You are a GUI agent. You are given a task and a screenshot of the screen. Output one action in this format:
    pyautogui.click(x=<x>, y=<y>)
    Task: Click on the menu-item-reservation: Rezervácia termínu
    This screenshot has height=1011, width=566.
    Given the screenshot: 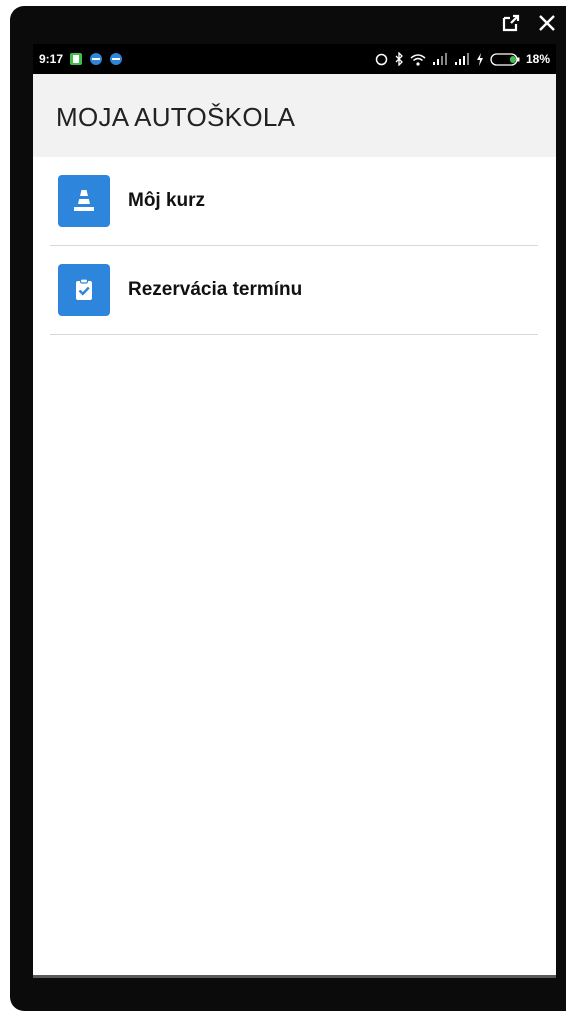 What is the action you would take?
    pyautogui.click(x=294, y=290)
    